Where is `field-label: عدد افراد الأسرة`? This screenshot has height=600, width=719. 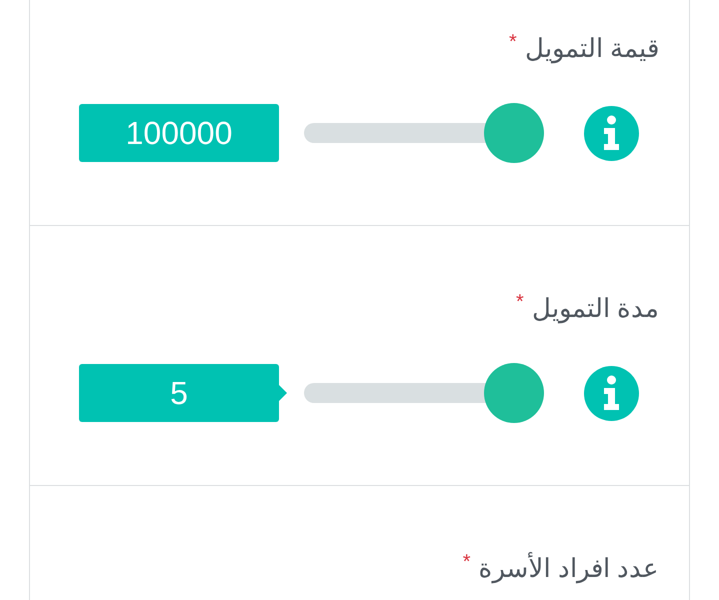
field-label: عدد افراد الأسرة is located at coordinates (568, 568).